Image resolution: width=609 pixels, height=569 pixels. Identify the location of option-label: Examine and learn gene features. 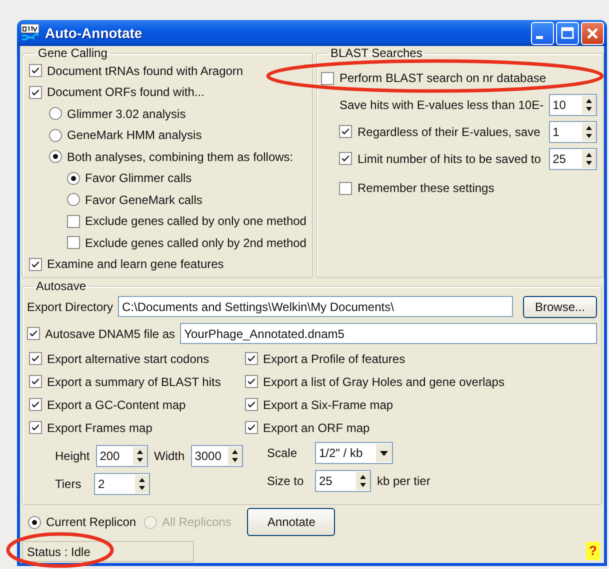
(135, 264).